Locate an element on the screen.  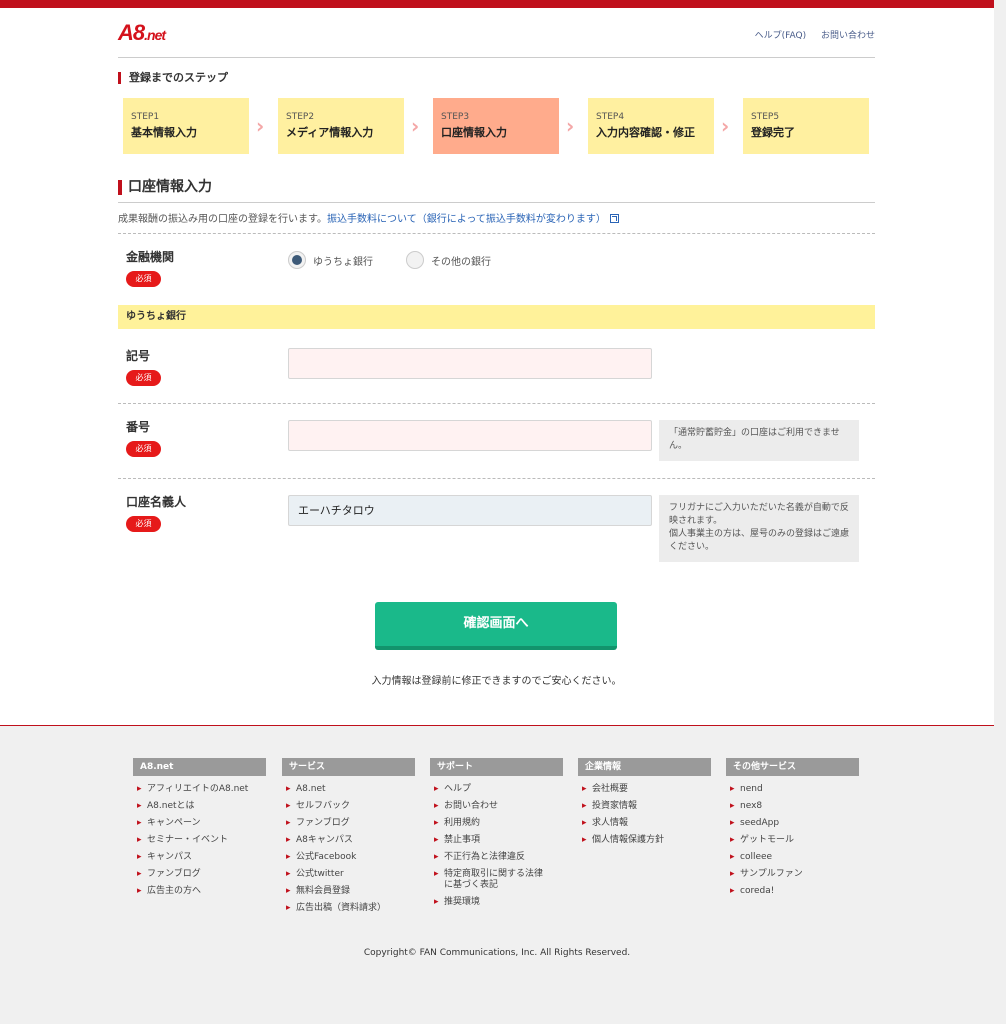
step-2: STEP2 メディア情報入力 is located at coordinates (341, 126).